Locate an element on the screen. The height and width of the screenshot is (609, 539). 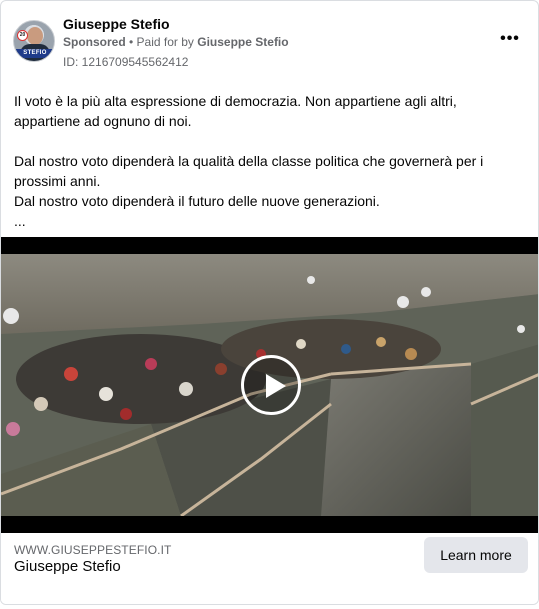
ad-id: ID: 1216709545562412 is located at coordinates (126, 62).